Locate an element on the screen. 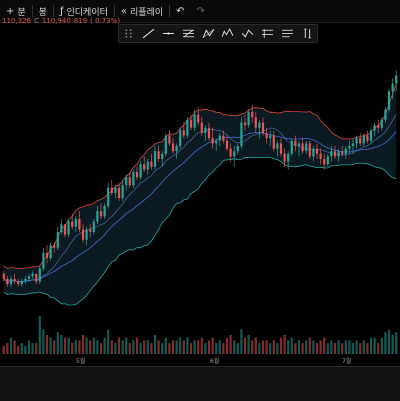  redo-button: ↷ is located at coordinates (201, 11).